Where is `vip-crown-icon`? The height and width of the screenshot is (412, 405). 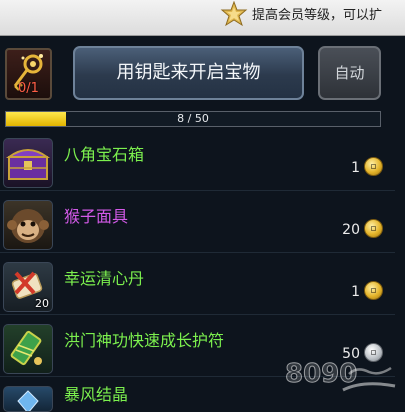 vip-crown-icon is located at coordinates (234, 14).